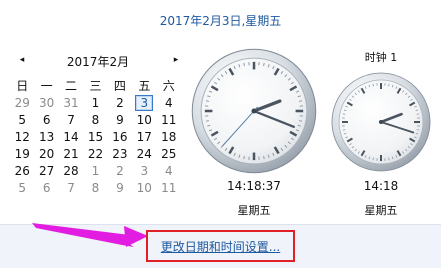 Image resolution: width=441 pixels, height=268 pixels. What do you see at coordinates (46, 153) in the screenshot?
I see `calendar-day-cell: 20` at bounding box center [46, 153].